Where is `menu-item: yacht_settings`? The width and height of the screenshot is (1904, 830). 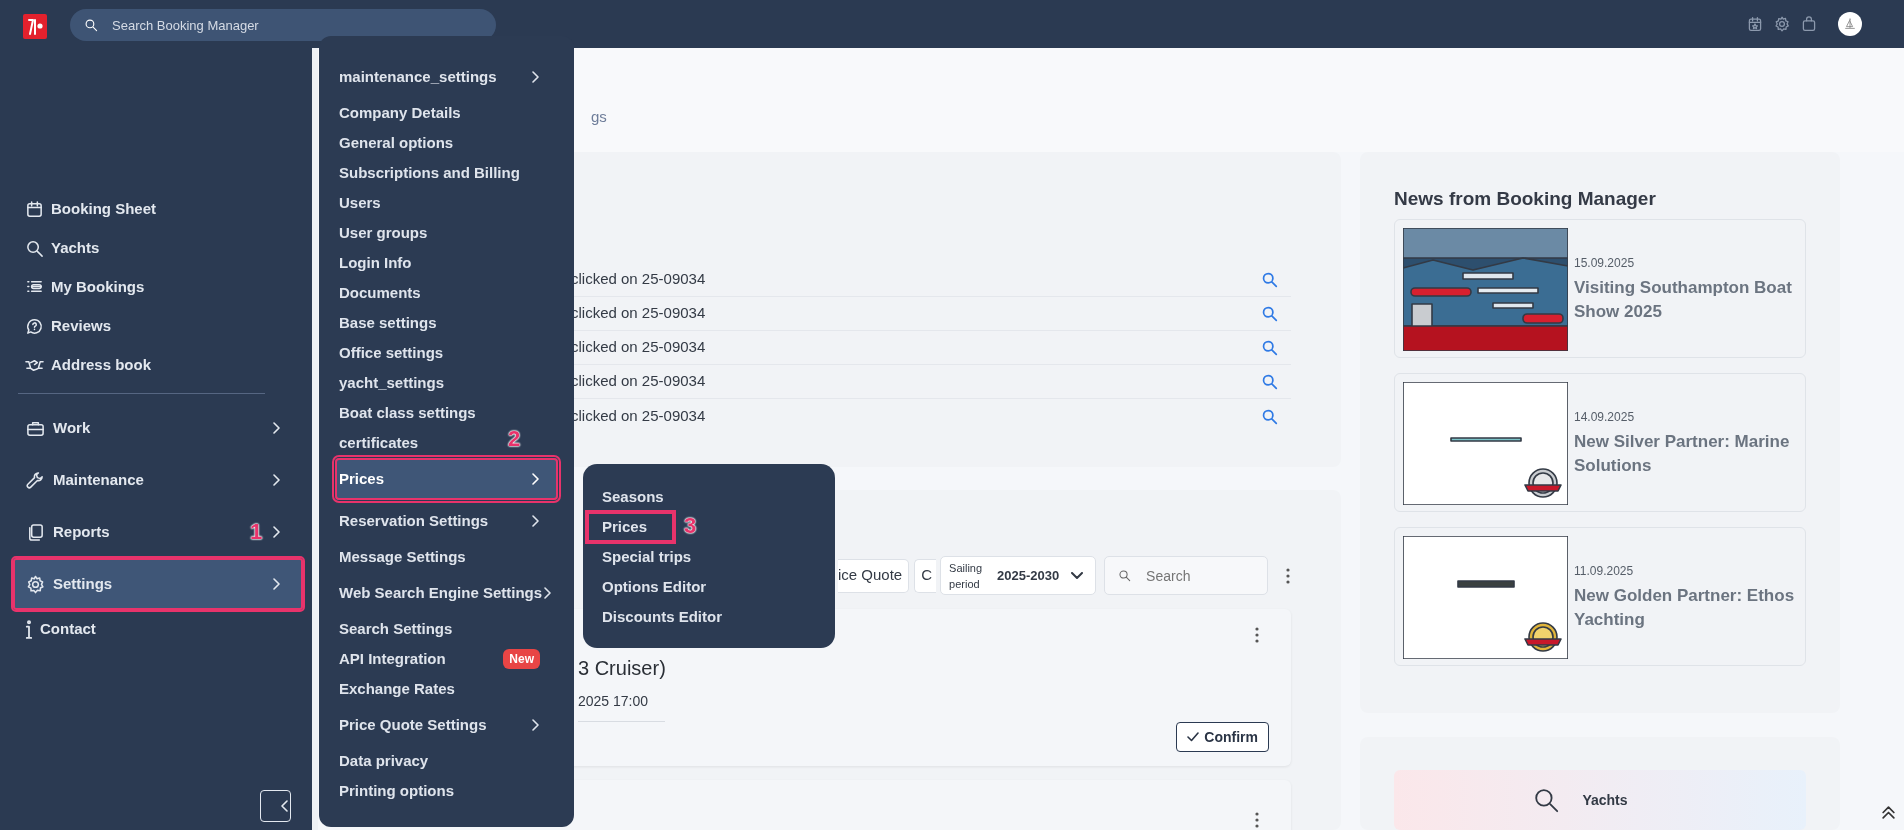 menu-item: yacht_settings is located at coordinates (392, 383).